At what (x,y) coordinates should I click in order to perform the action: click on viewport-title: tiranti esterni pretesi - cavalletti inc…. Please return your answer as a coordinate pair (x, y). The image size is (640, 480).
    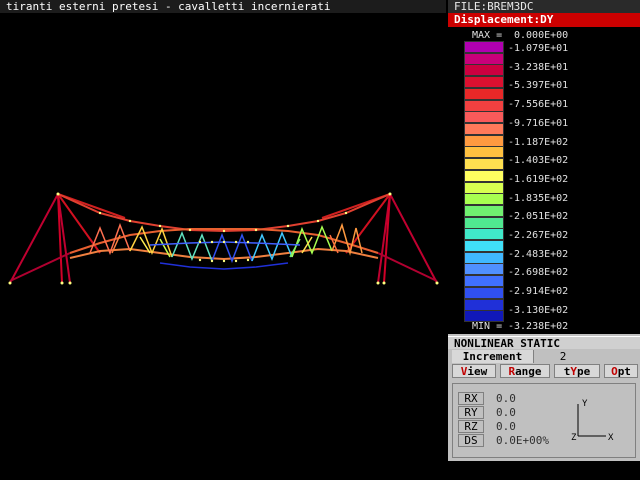
    Looking at the image, I should click on (223, 6).